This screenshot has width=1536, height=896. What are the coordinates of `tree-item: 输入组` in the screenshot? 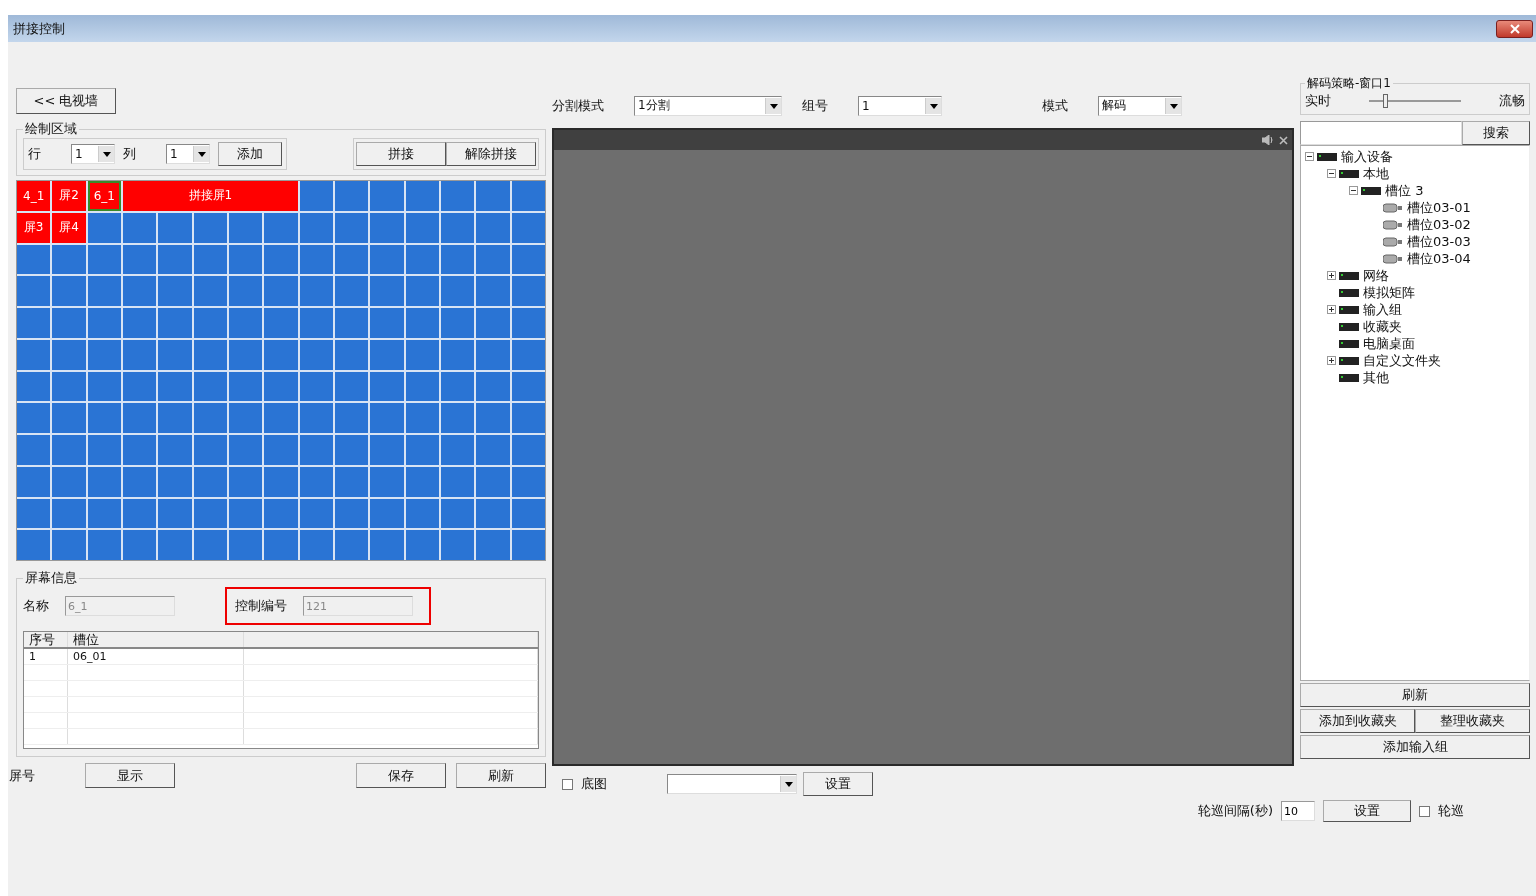 It's located at (1382, 309).